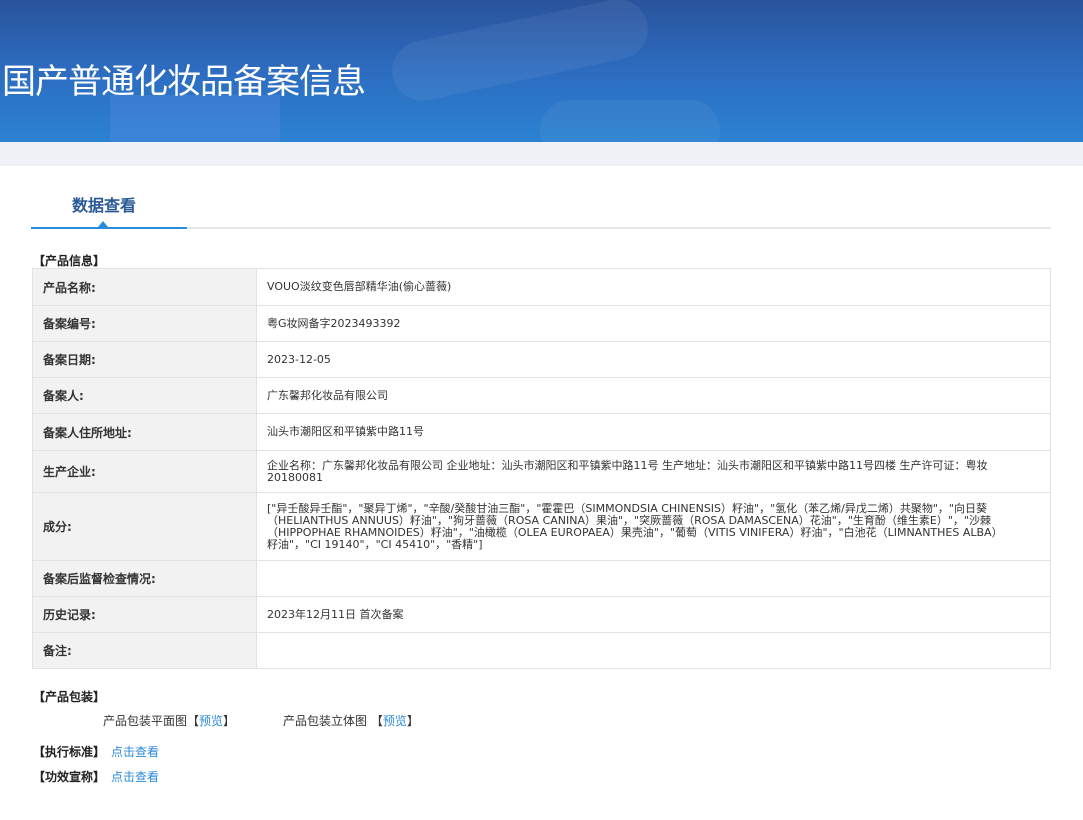 The image size is (1083, 820). What do you see at coordinates (653, 395) in the screenshot?
I see `row-value: 广东馨邦化妆品有限公司` at bounding box center [653, 395].